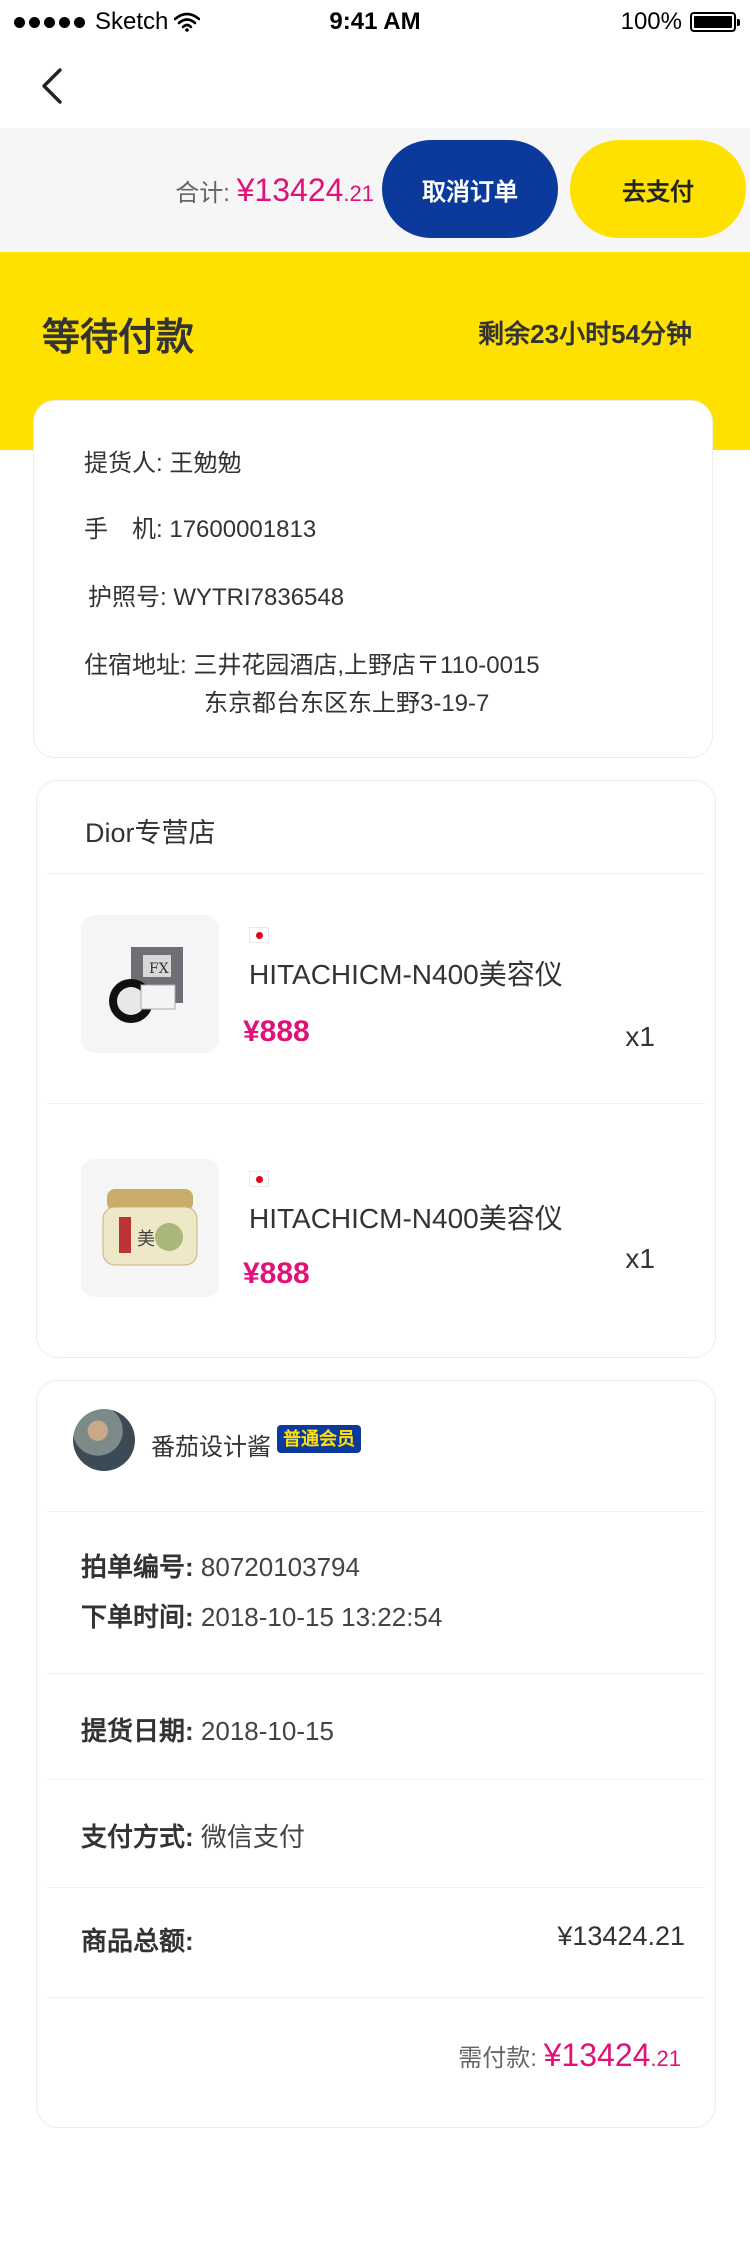  I want to click on product-1-thumbnail: FX, so click(146, 985).